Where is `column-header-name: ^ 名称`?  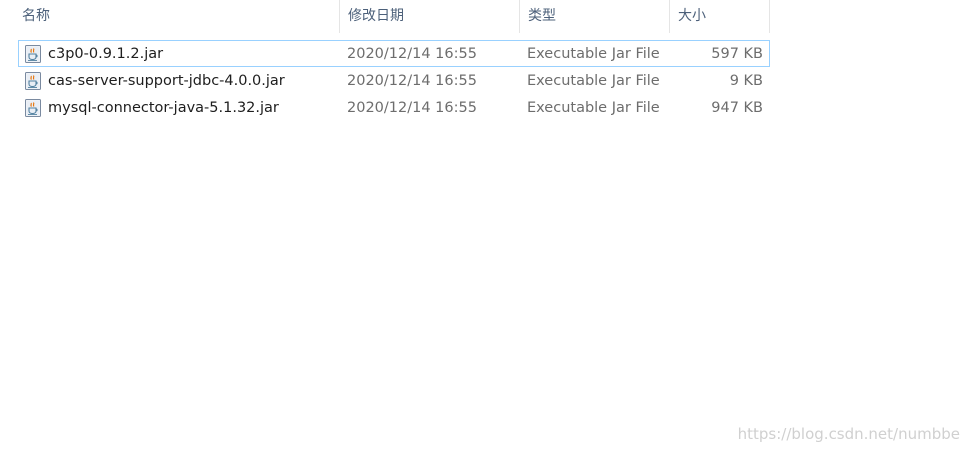
column-header-name: ^ 名称 is located at coordinates (170, 16).